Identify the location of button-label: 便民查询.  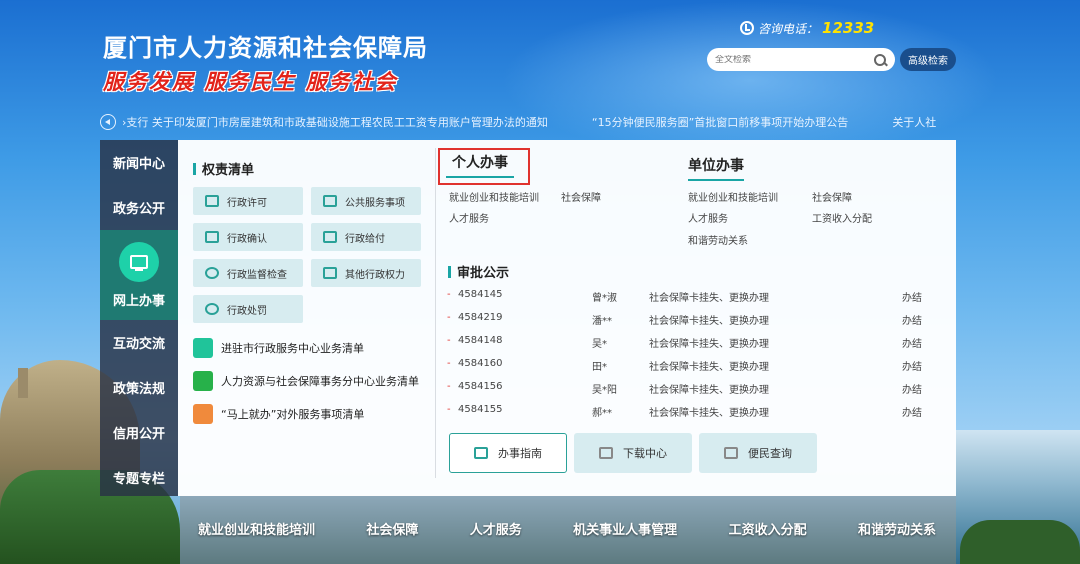
(770, 453).